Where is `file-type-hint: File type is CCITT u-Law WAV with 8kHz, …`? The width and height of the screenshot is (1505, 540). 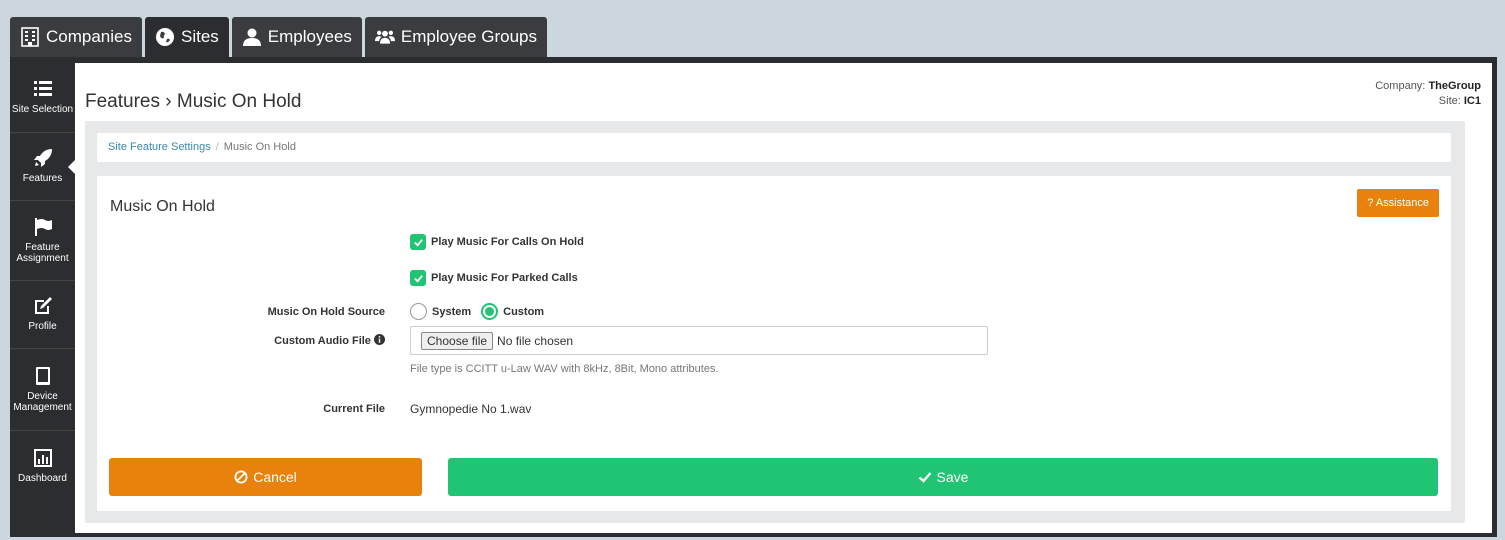 file-type-hint: File type is CCITT u-Law WAV with 8kHz, … is located at coordinates (564, 369).